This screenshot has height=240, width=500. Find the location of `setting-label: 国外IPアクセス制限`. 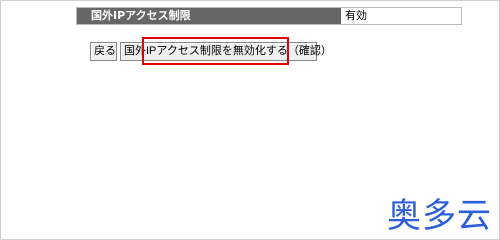

setting-label: 国外IPアクセス制限 is located at coordinates (209, 16).